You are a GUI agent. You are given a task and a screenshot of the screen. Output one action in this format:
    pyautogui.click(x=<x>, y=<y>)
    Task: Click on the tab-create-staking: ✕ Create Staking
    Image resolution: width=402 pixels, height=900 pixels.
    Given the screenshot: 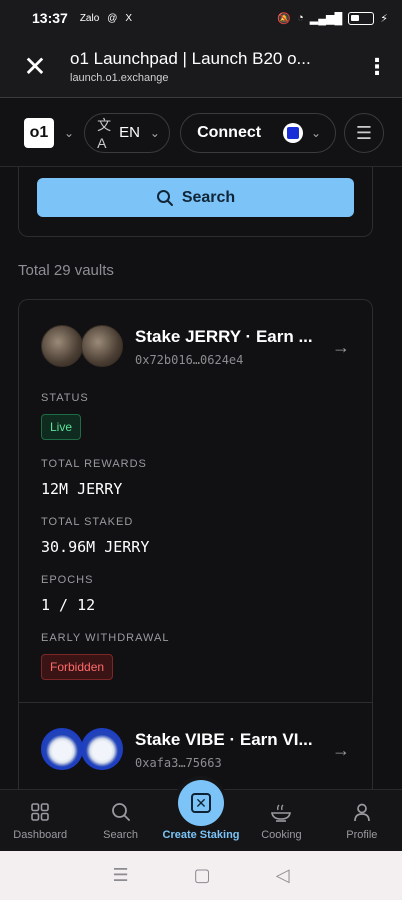 What is the action you would take?
    pyautogui.click(x=201, y=815)
    